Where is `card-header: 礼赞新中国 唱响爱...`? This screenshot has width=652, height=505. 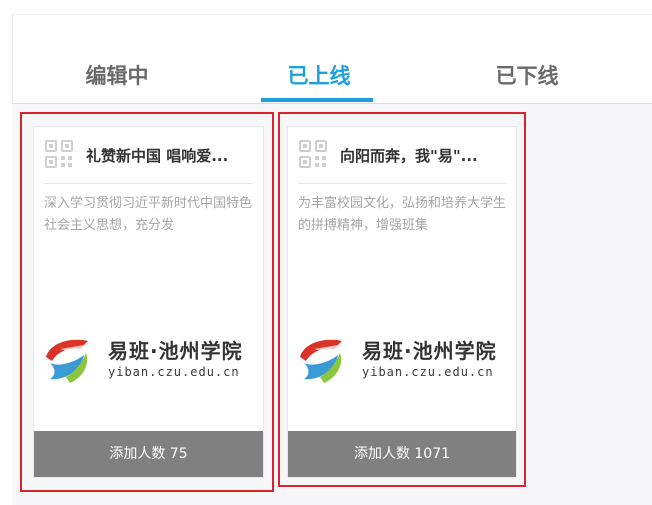 card-header: 礼赞新中国 唱响爱... is located at coordinates (148, 155).